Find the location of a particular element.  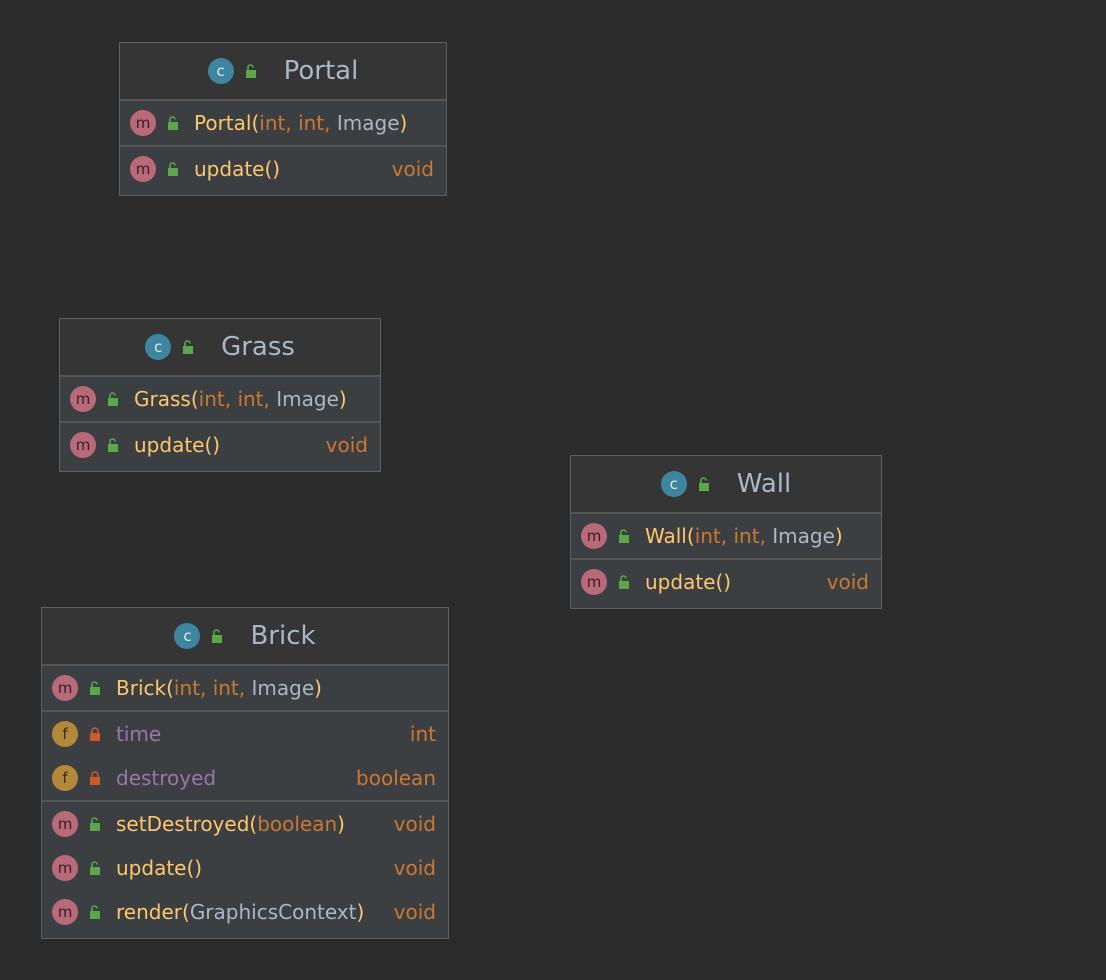

class-name: Portal is located at coordinates (321, 71).